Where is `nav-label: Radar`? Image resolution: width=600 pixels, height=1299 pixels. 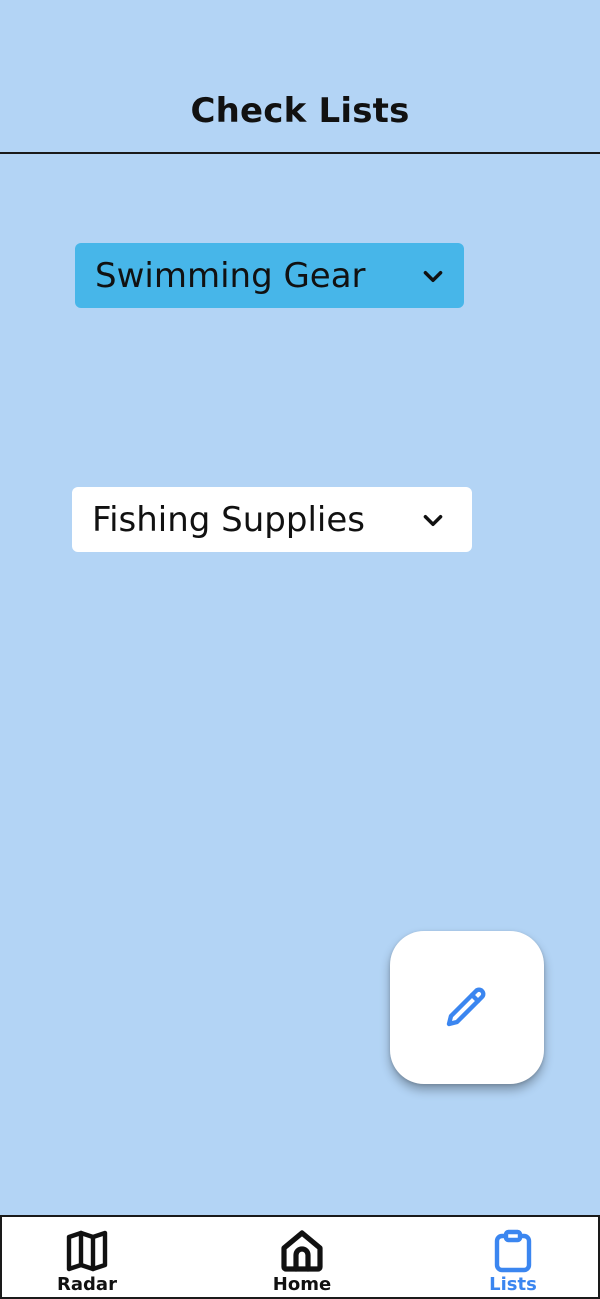
nav-label: Radar is located at coordinates (87, 1284).